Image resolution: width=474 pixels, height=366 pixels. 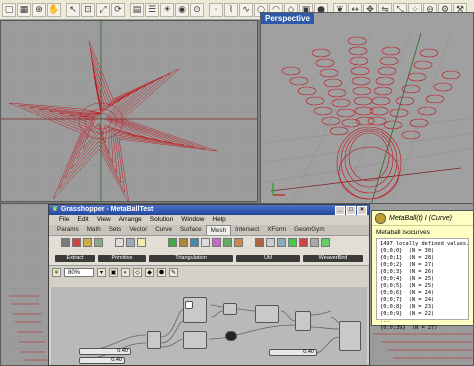 What do you see at coordinates (407, 258) in the screenshot?
I see `panel-line: {0;0;1} (N = 28)` at bounding box center [407, 258].